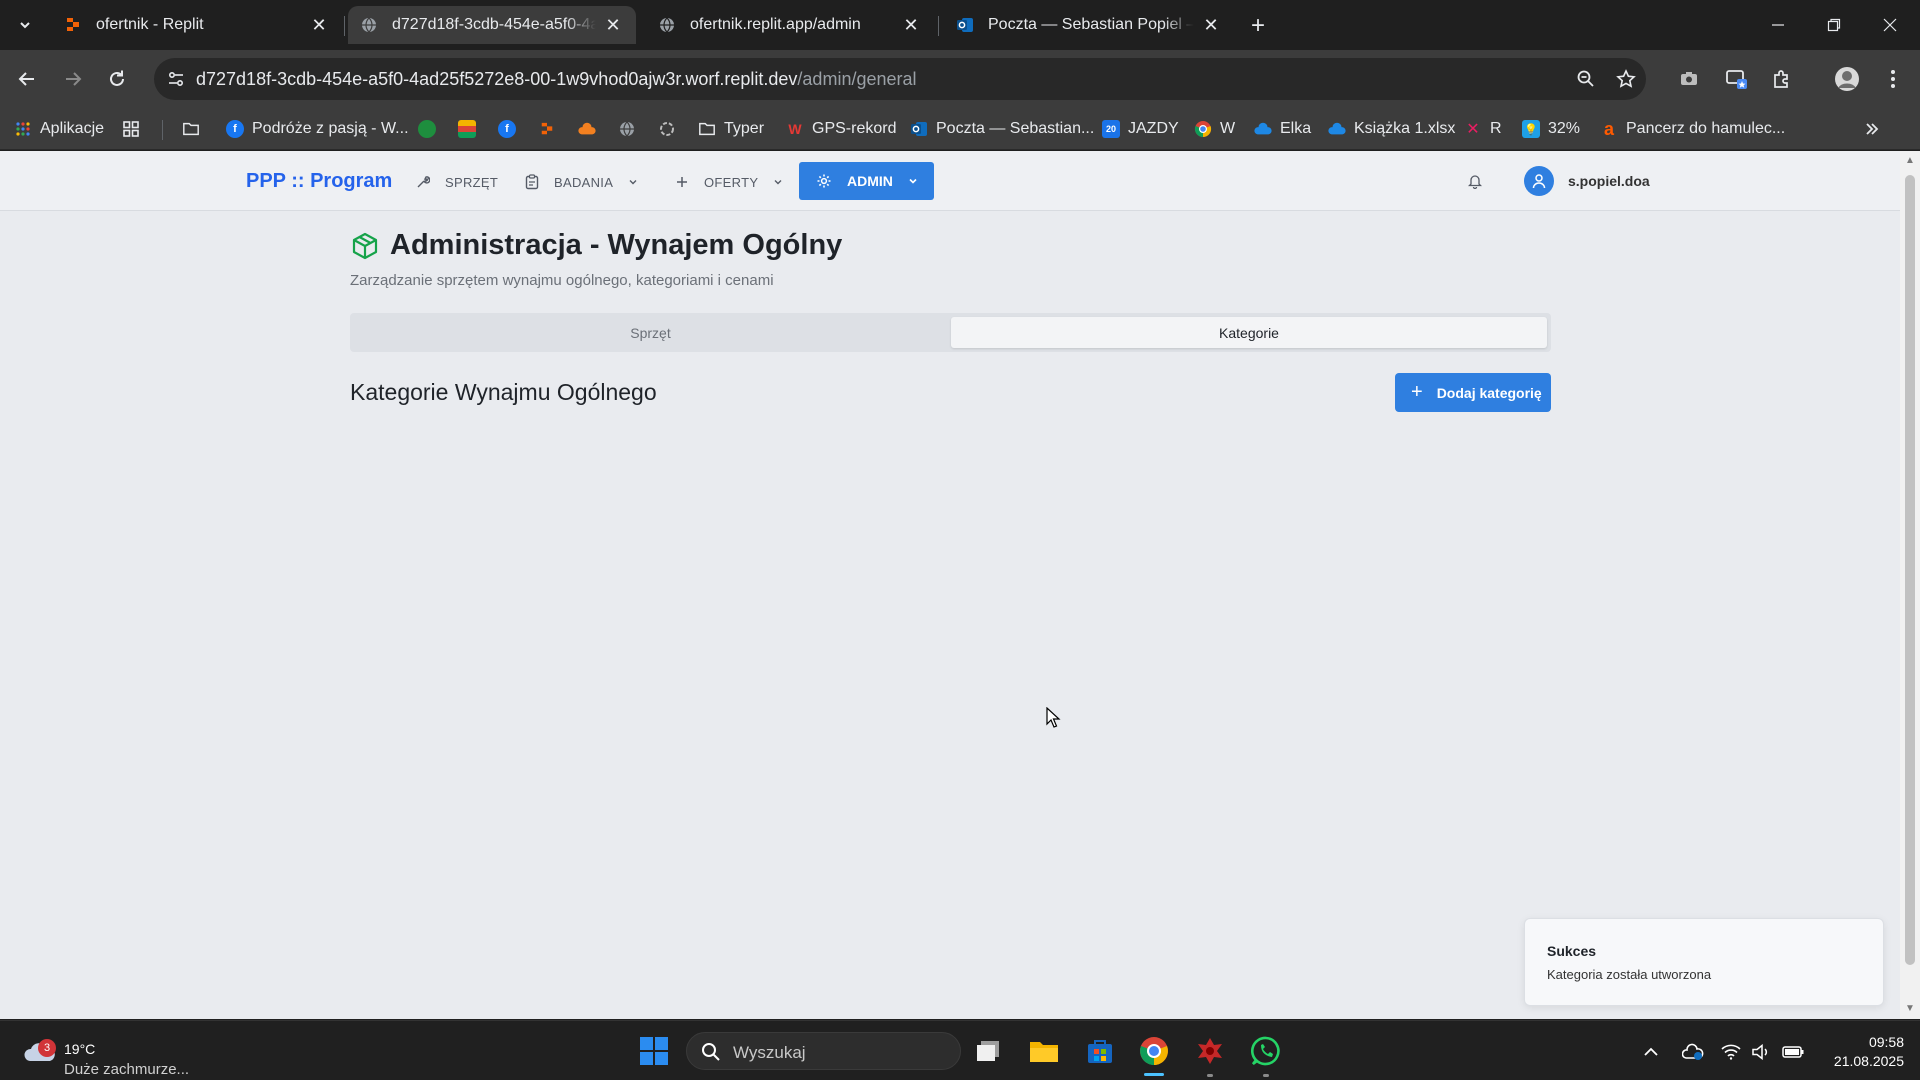 The image size is (1920, 1080). I want to click on bookmark-jazdy: 20 JAZDY, so click(1140, 129).